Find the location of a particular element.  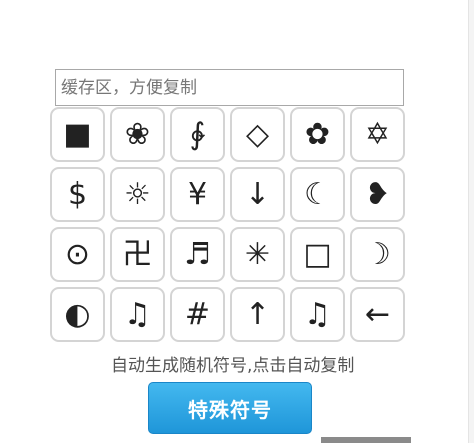

buffer-input is located at coordinates (229, 87).